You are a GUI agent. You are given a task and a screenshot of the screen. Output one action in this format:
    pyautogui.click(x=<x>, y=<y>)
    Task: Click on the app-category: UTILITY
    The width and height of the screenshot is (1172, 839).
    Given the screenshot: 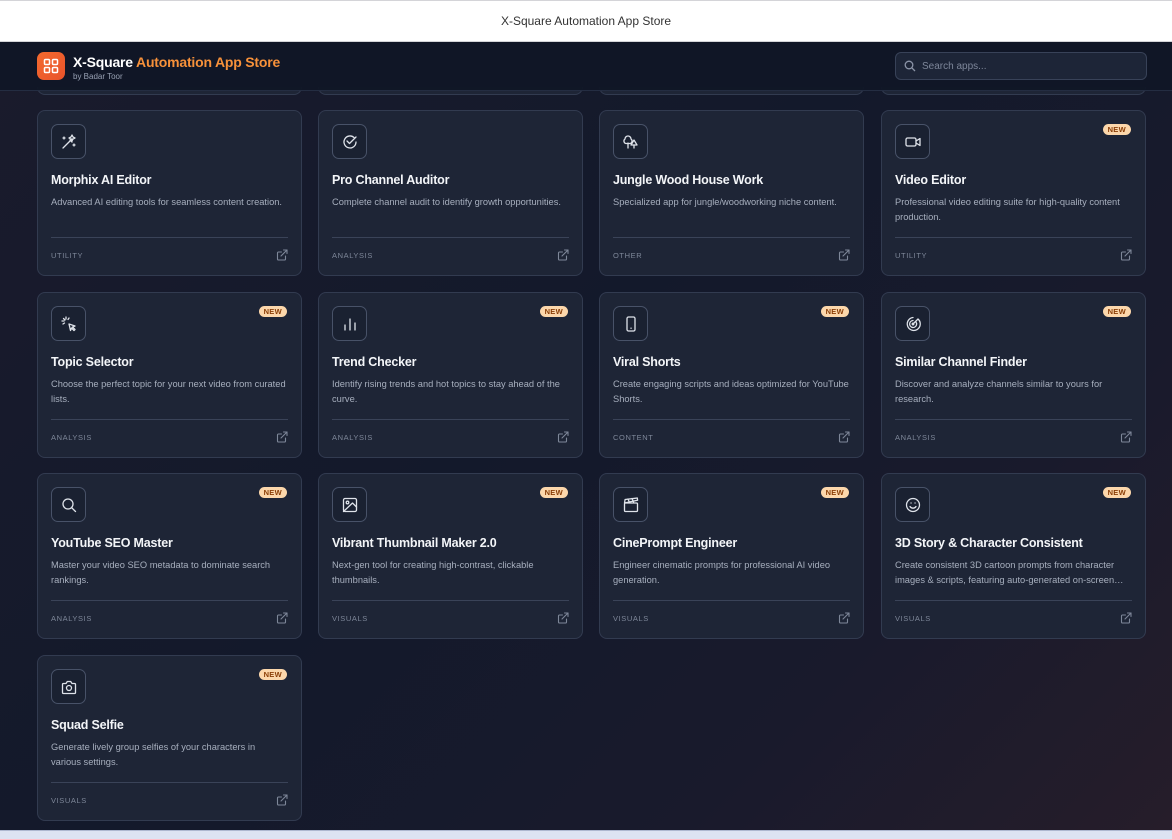 What is the action you would take?
    pyautogui.click(x=67, y=255)
    